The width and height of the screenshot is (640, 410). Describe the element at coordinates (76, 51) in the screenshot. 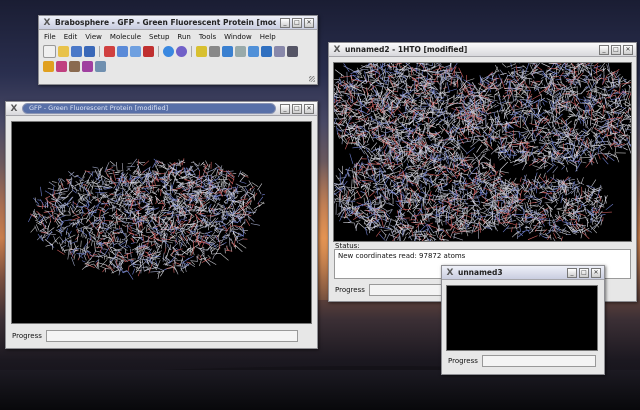

I see `save-icon` at that location.